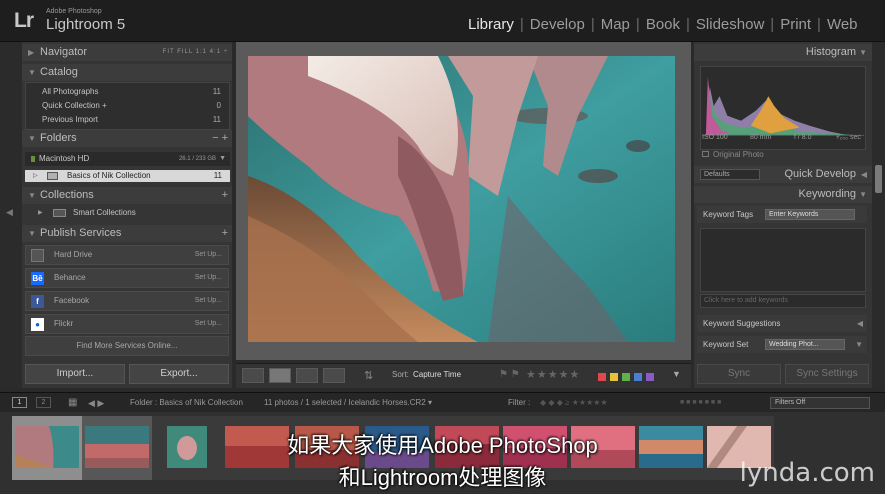  Describe the element at coordinates (104, 212) in the screenshot. I see `smart-collections-label: Smart Collections` at that location.